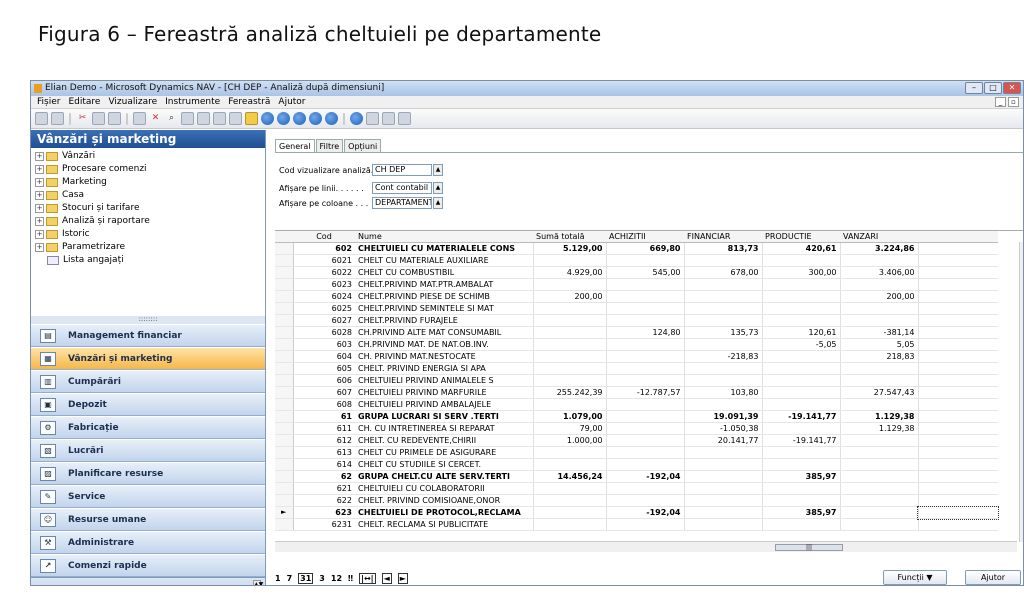  I want to click on help-button: Ajutor, so click(993, 577).